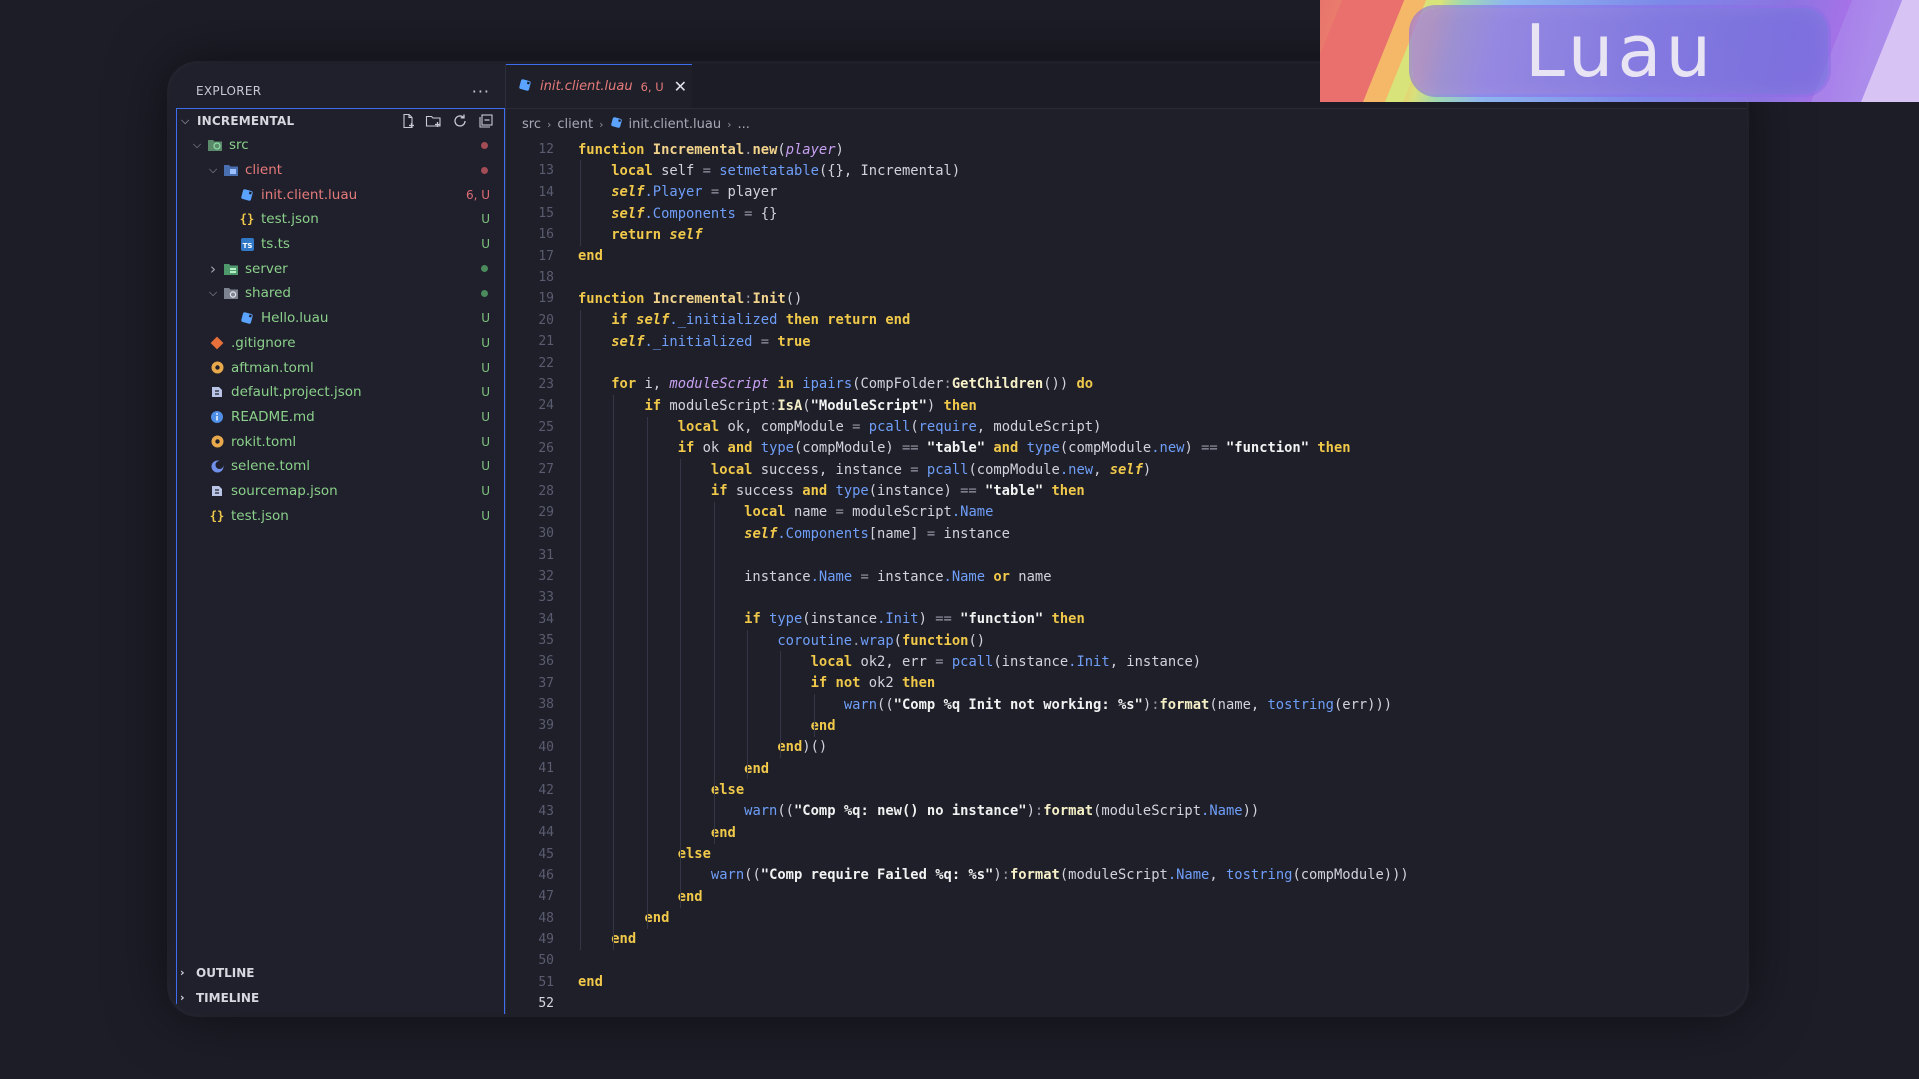 This screenshot has width=1919, height=1079. Describe the element at coordinates (346, 91) in the screenshot. I see `explorer-header: EXPLORER ···` at that location.